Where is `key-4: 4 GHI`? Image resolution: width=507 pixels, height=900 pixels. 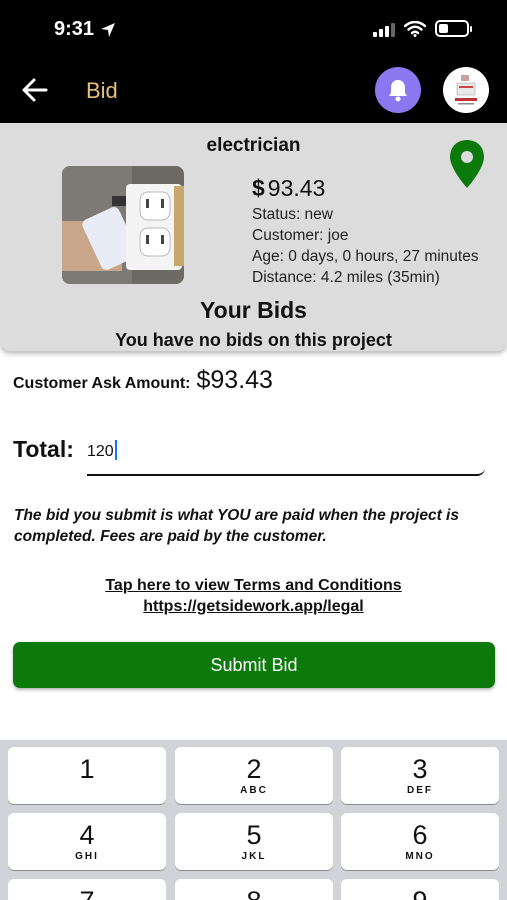 key-4: 4 GHI is located at coordinates (87, 841).